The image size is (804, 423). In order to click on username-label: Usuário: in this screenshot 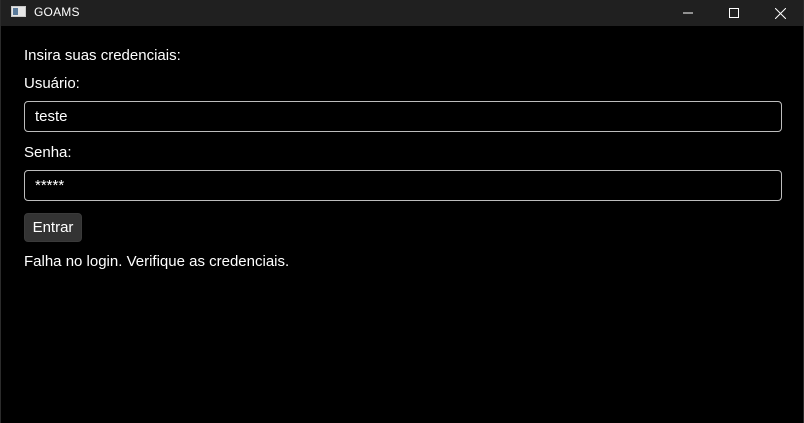, I will do `click(52, 83)`.